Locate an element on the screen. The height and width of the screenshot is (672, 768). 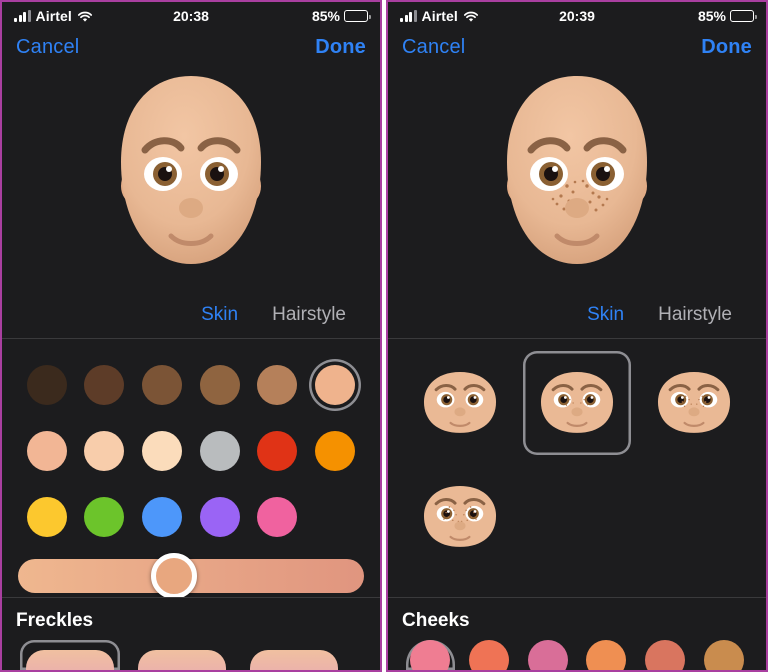
cheek-orange is located at coordinates (606, 655).